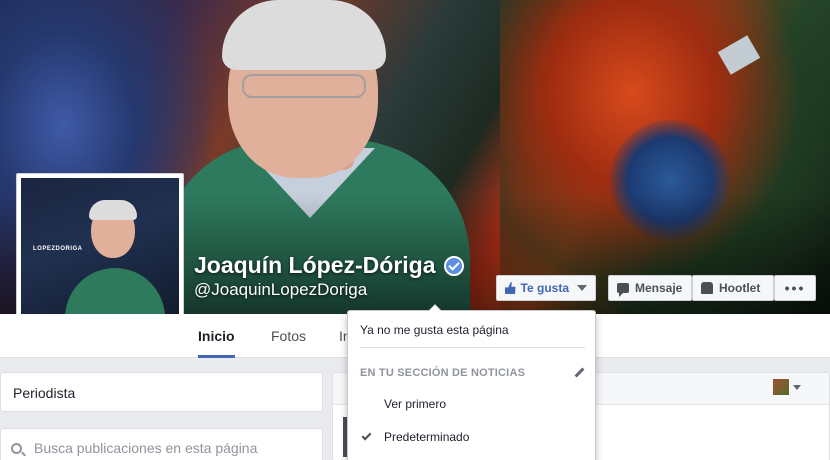  I want to click on hootlet-button-label: Hootlet, so click(740, 288).